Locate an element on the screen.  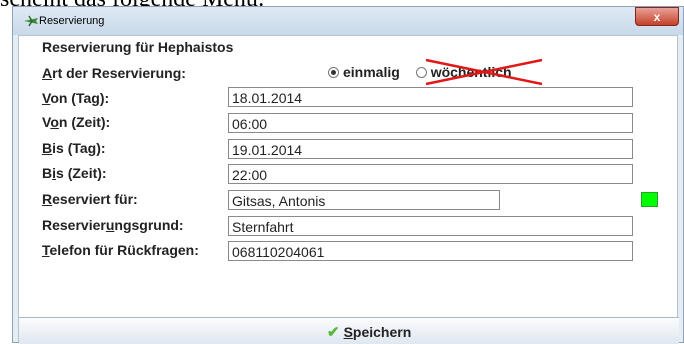
von-zeit-field: 06:00 is located at coordinates (430, 123).